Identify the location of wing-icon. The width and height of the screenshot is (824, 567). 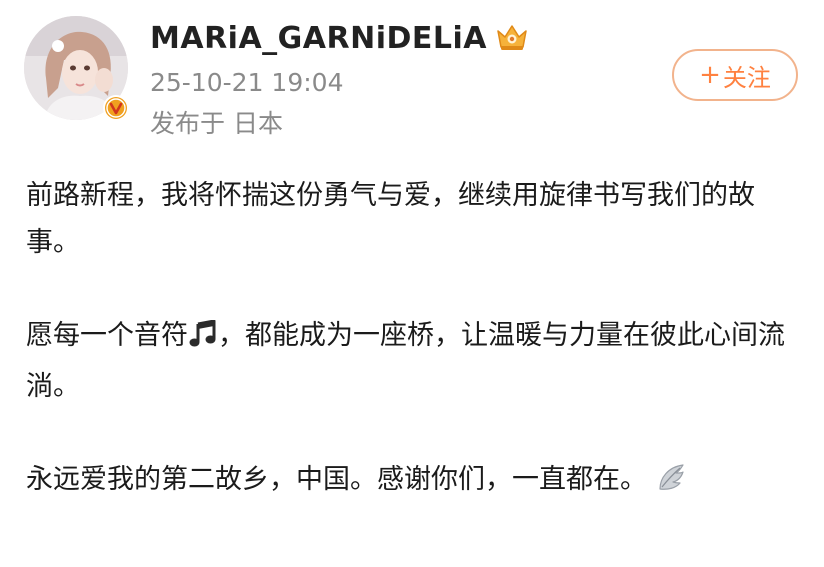
(671, 483).